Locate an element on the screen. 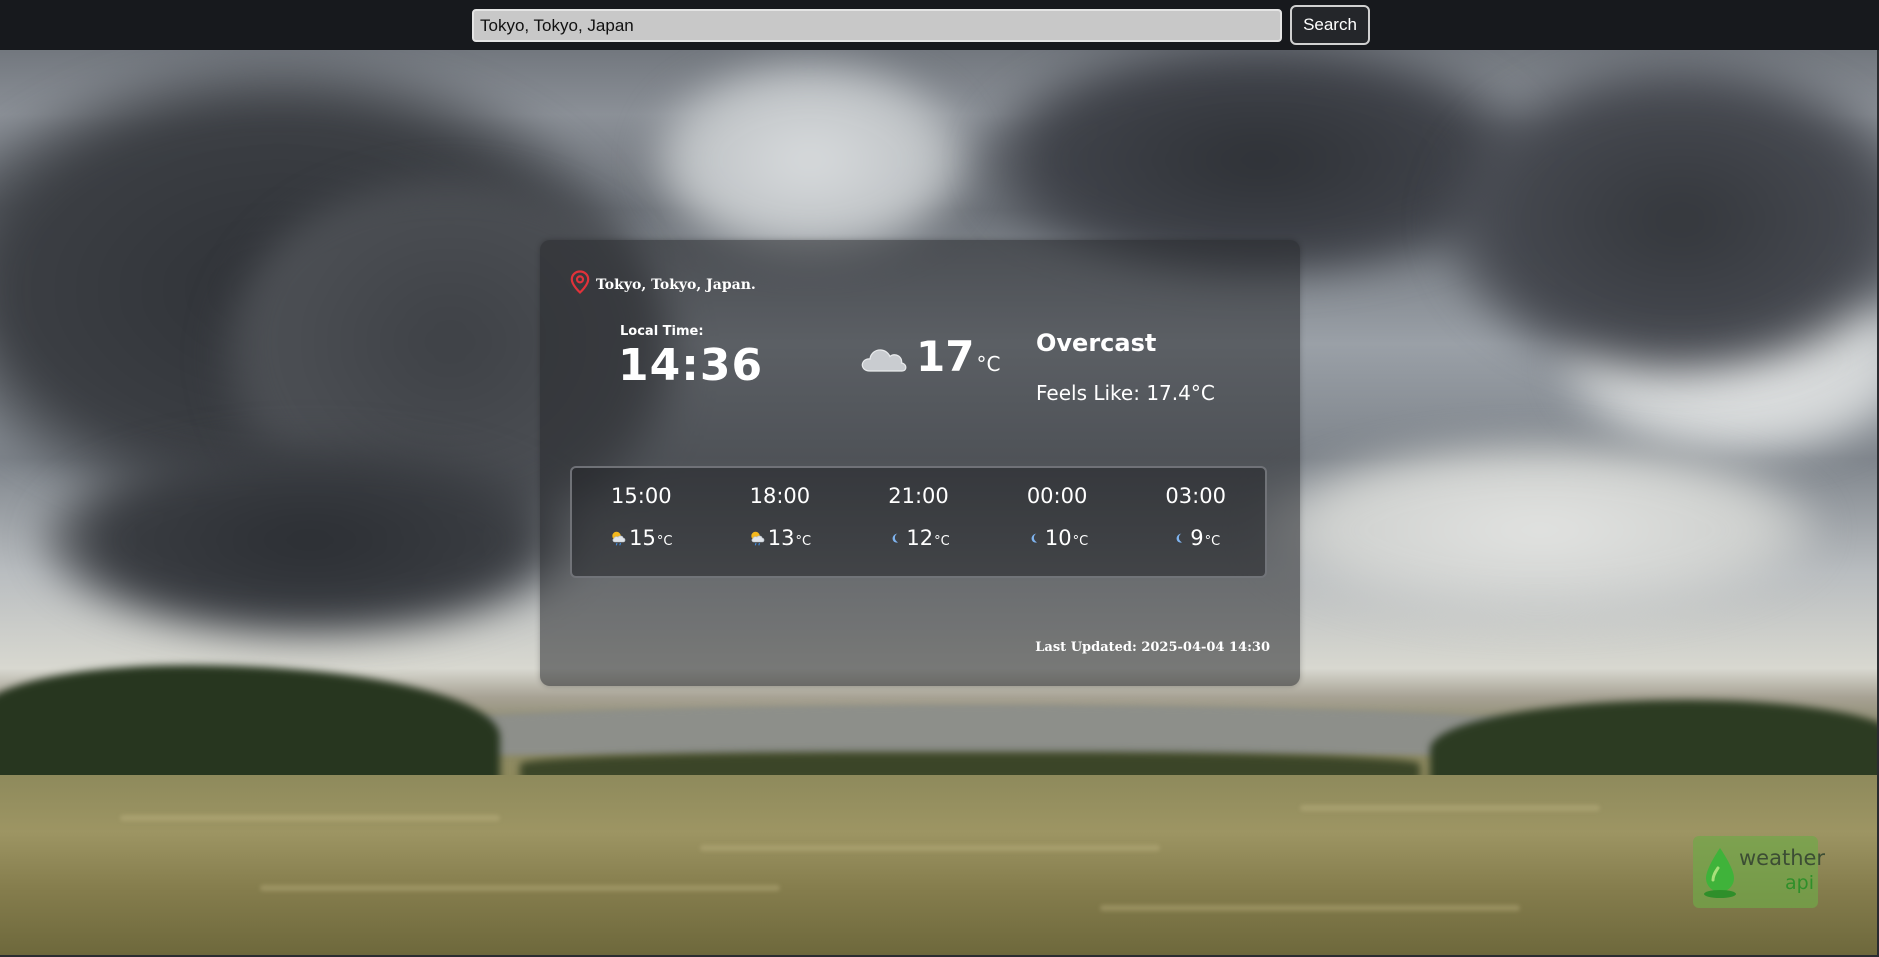  forecast-item: 21:00 12 °C is located at coordinates (918, 522).